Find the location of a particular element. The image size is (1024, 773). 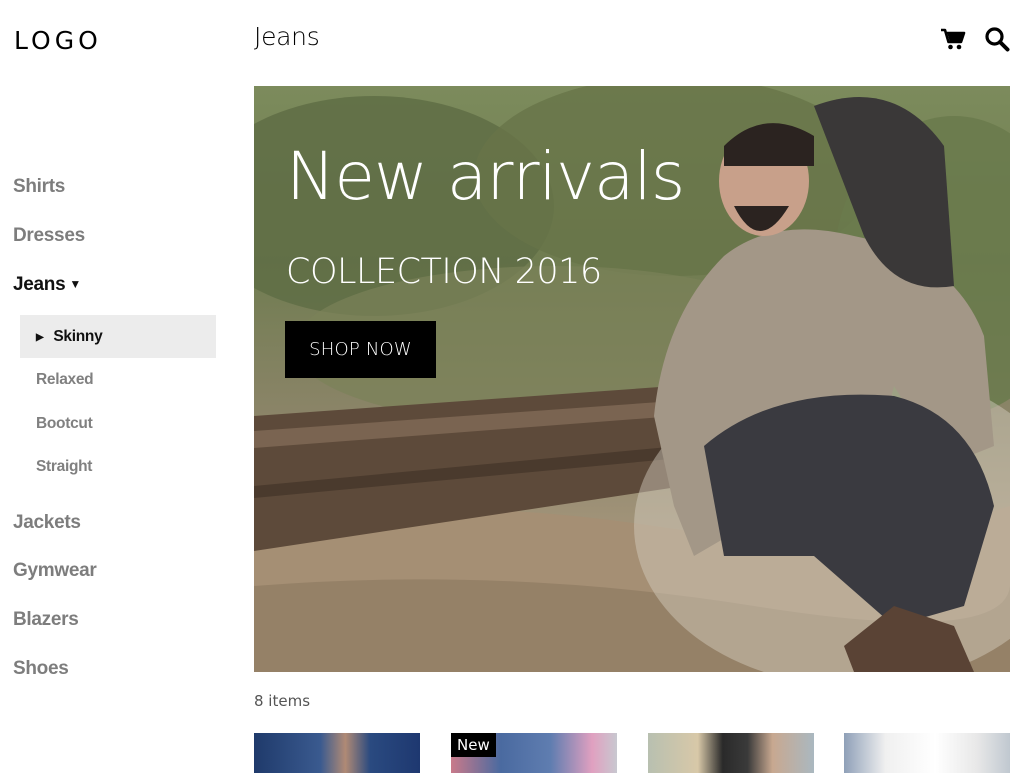

subcategory-bootcut: Bootcut is located at coordinates (118, 424).